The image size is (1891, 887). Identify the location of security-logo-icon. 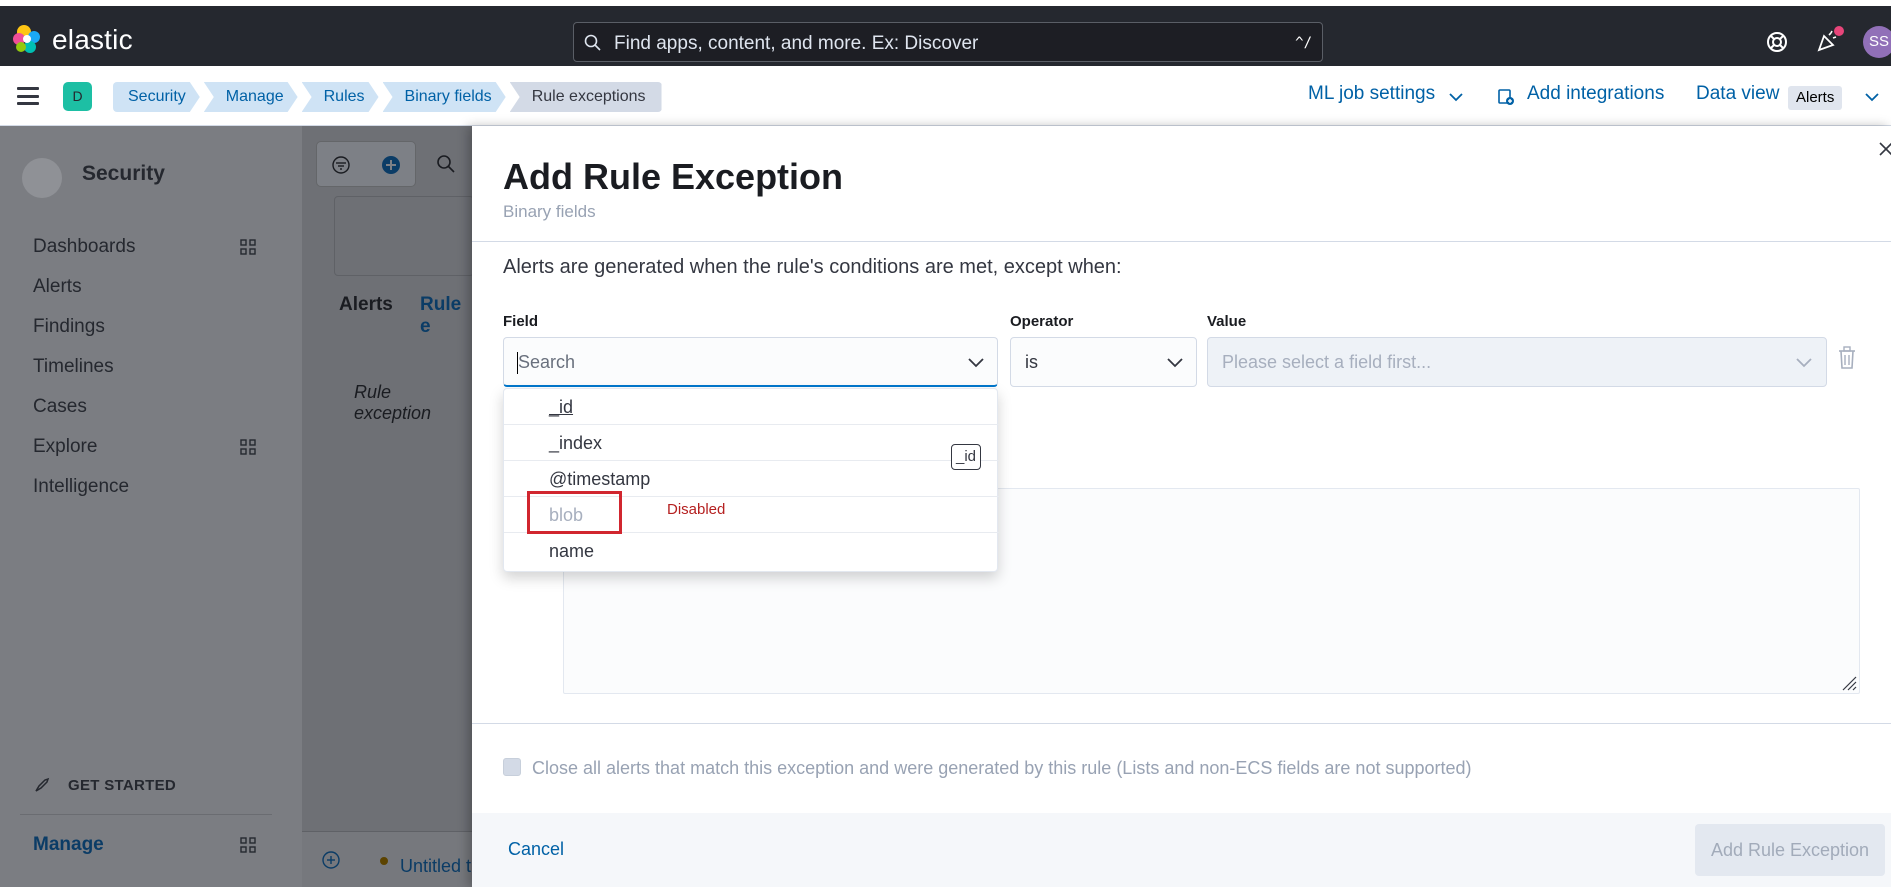
(42, 178).